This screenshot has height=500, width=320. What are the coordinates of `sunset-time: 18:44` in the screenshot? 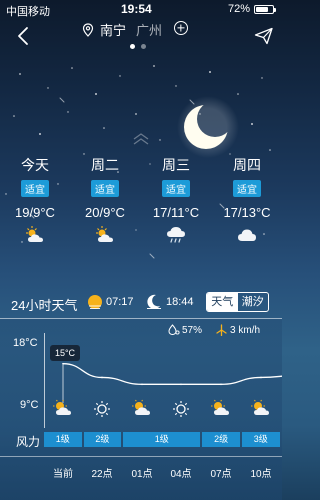 It's located at (180, 302).